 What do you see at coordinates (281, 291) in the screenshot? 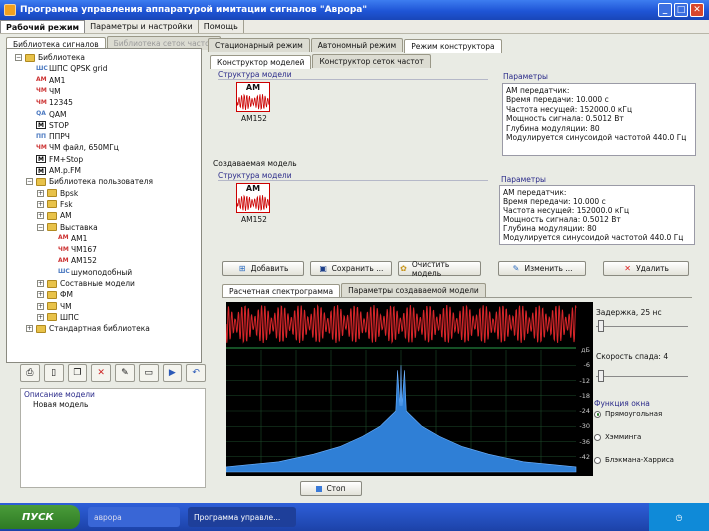
I see `tab-spectrogram: Расчетная спектрограмма` at bounding box center [281, 291].